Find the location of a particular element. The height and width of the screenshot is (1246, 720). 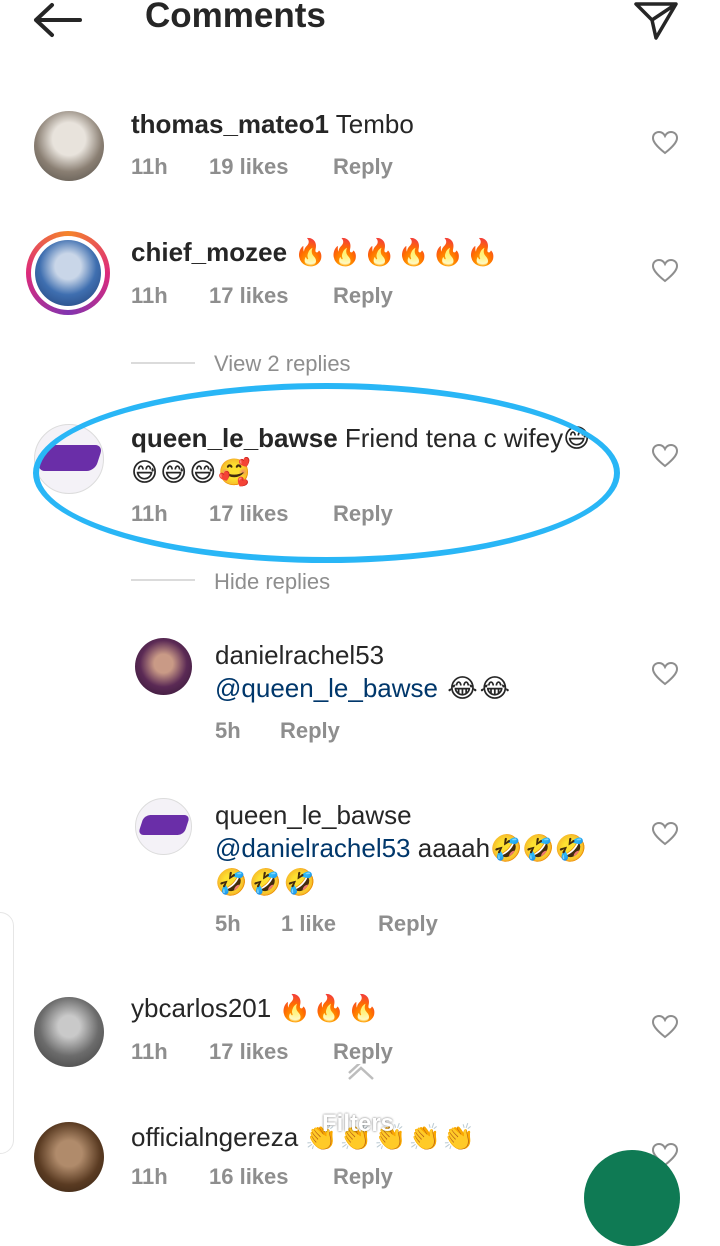

comment-username: officialngereza is located at coordinates (214, 1137).